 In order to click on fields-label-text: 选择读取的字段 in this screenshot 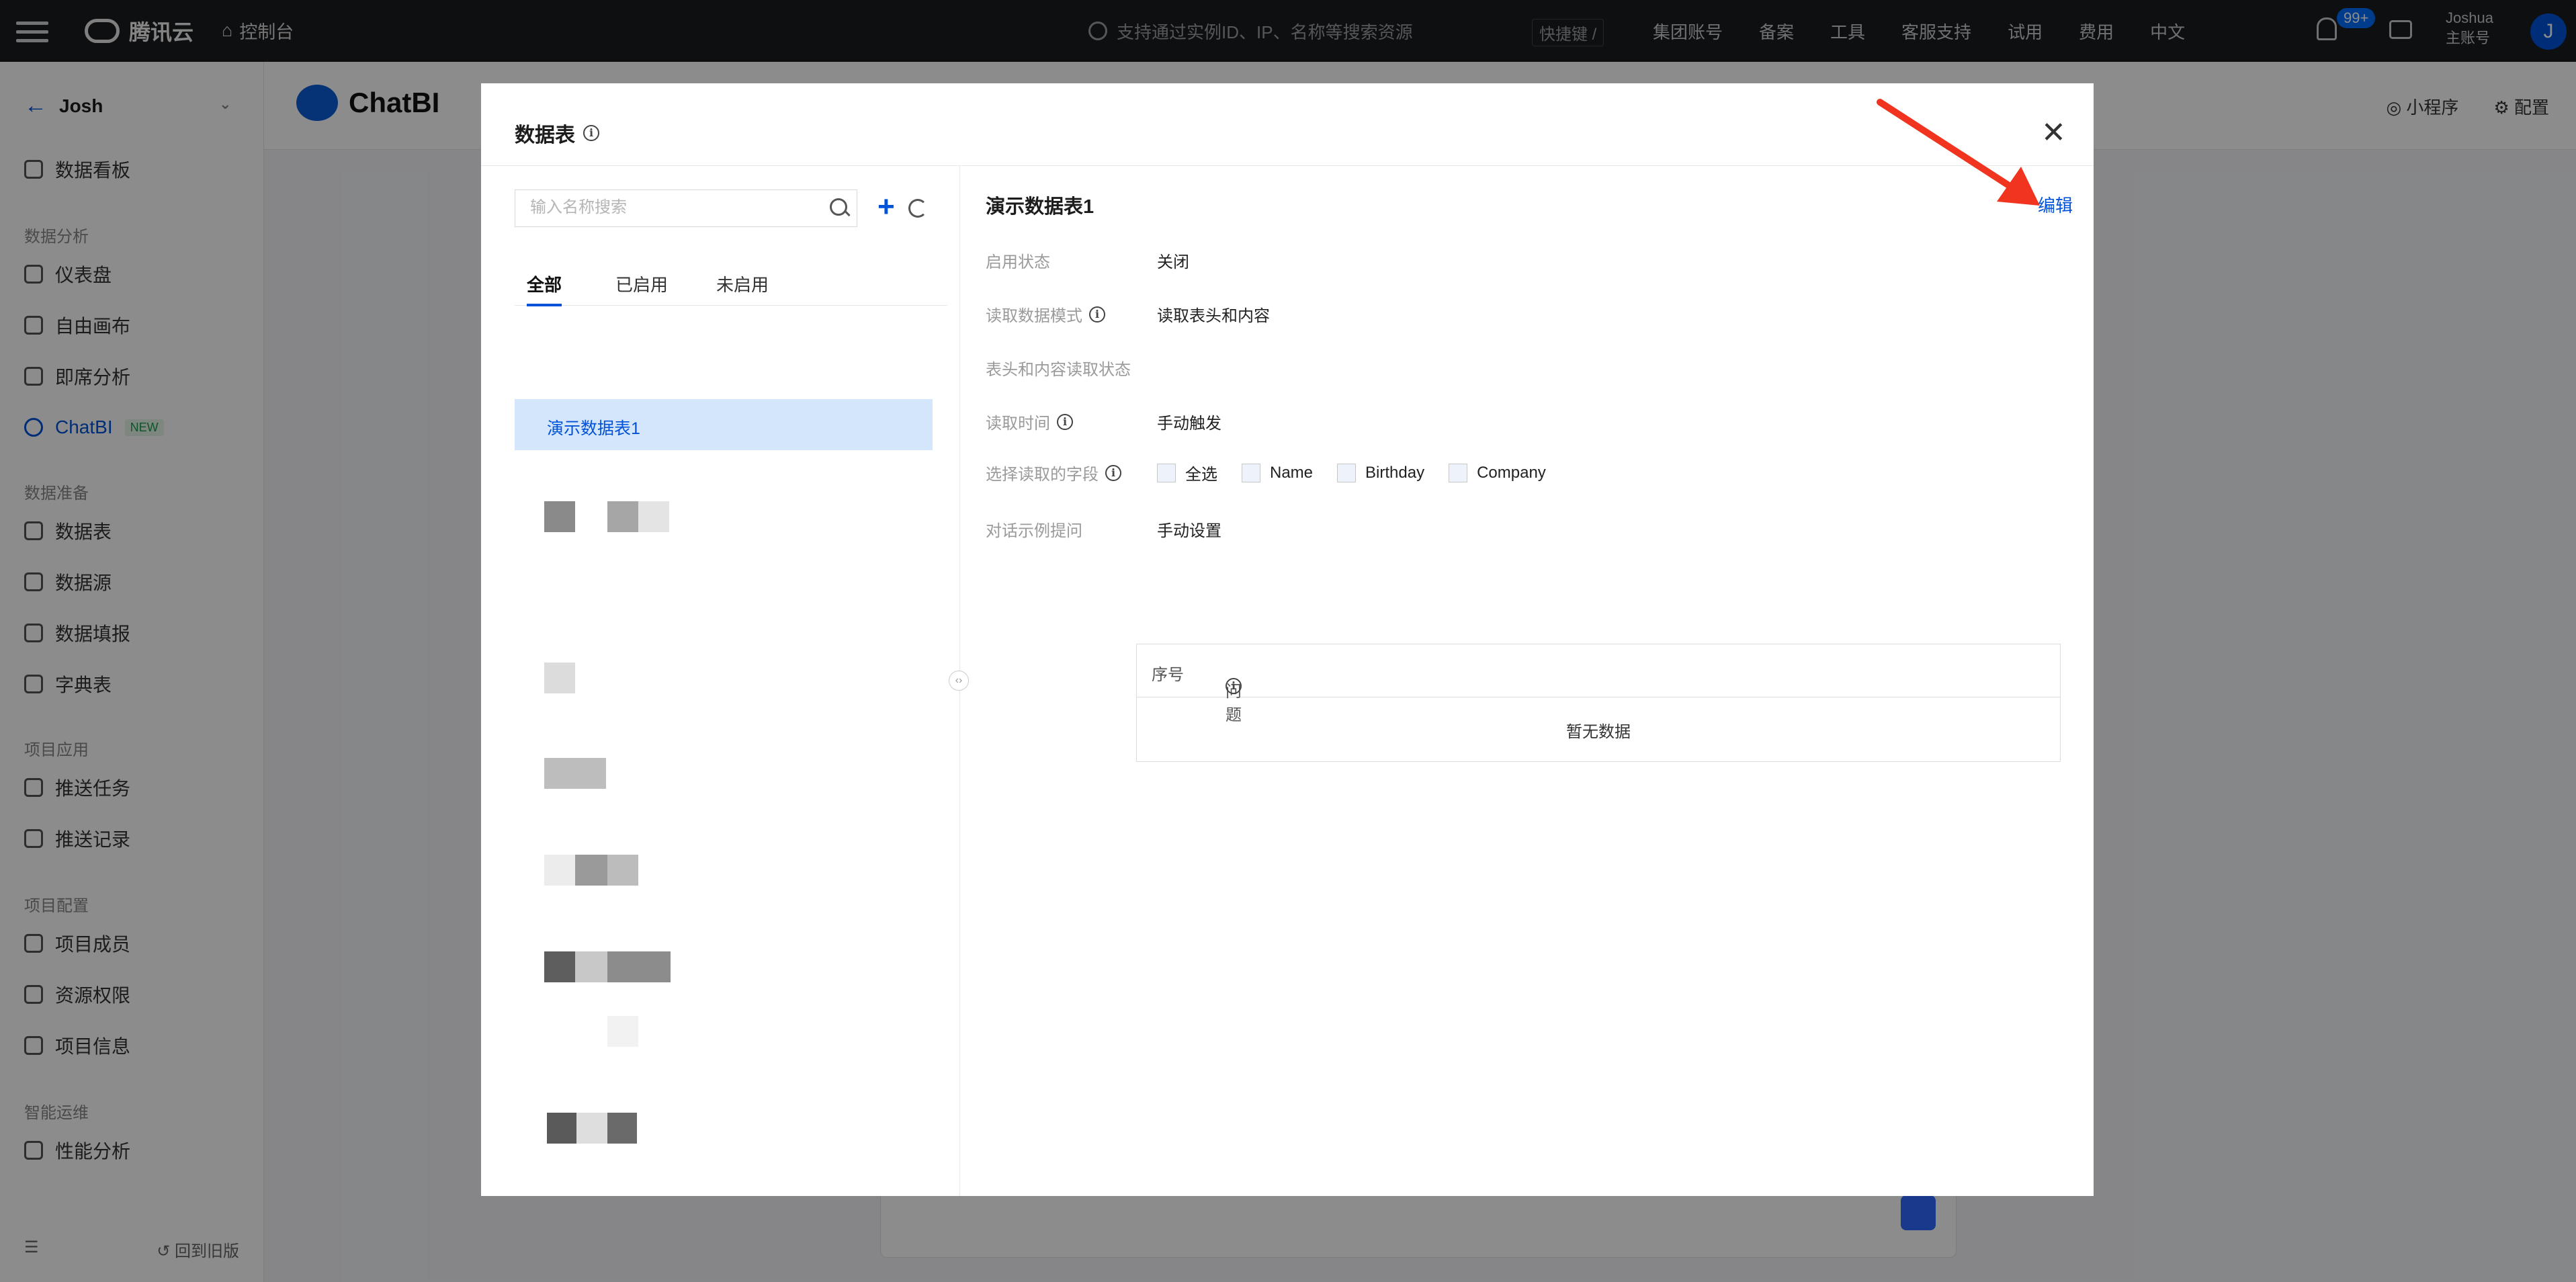, I will do `click(1042, 475)`.